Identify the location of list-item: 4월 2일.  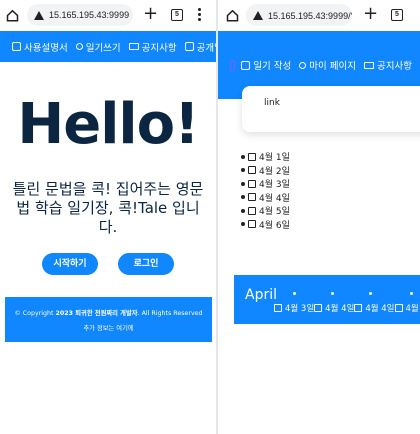
(265, 171).